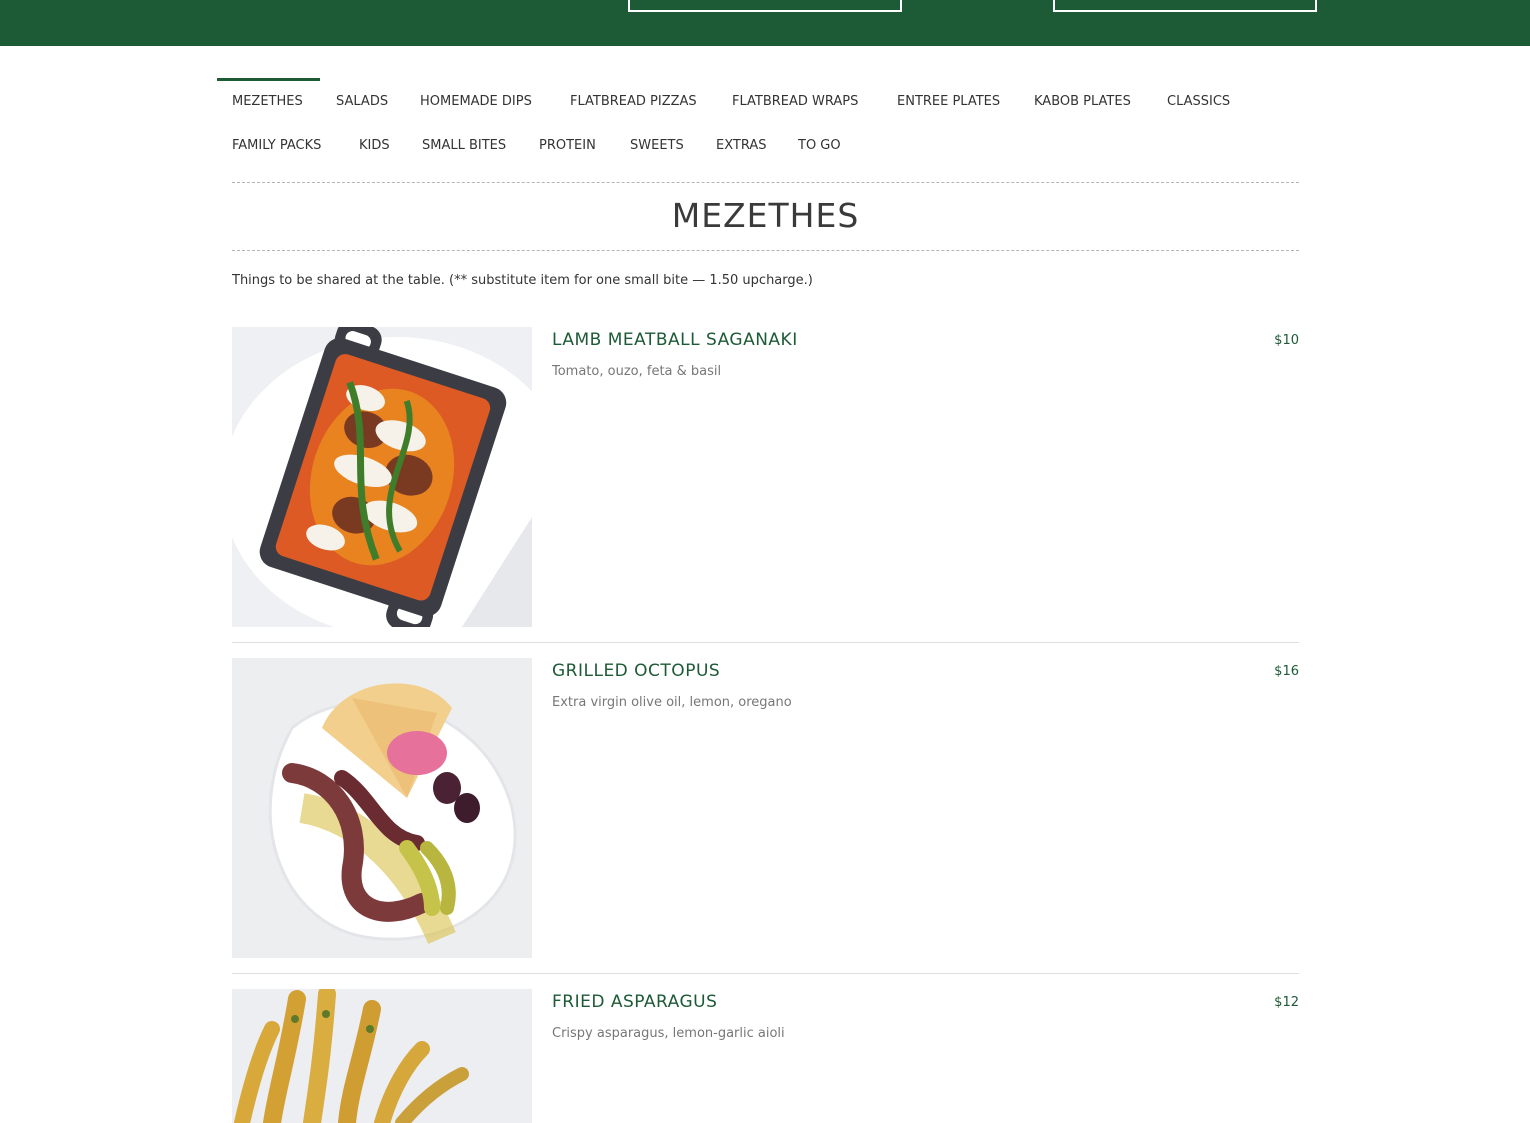 The image size is (1530, 1123). What do you see at coordinates (668, 1033) in the screenshot?
I see `item-description: Crispy asparagus, lemon-garlic aioli` at bounding box center [668, 1033].